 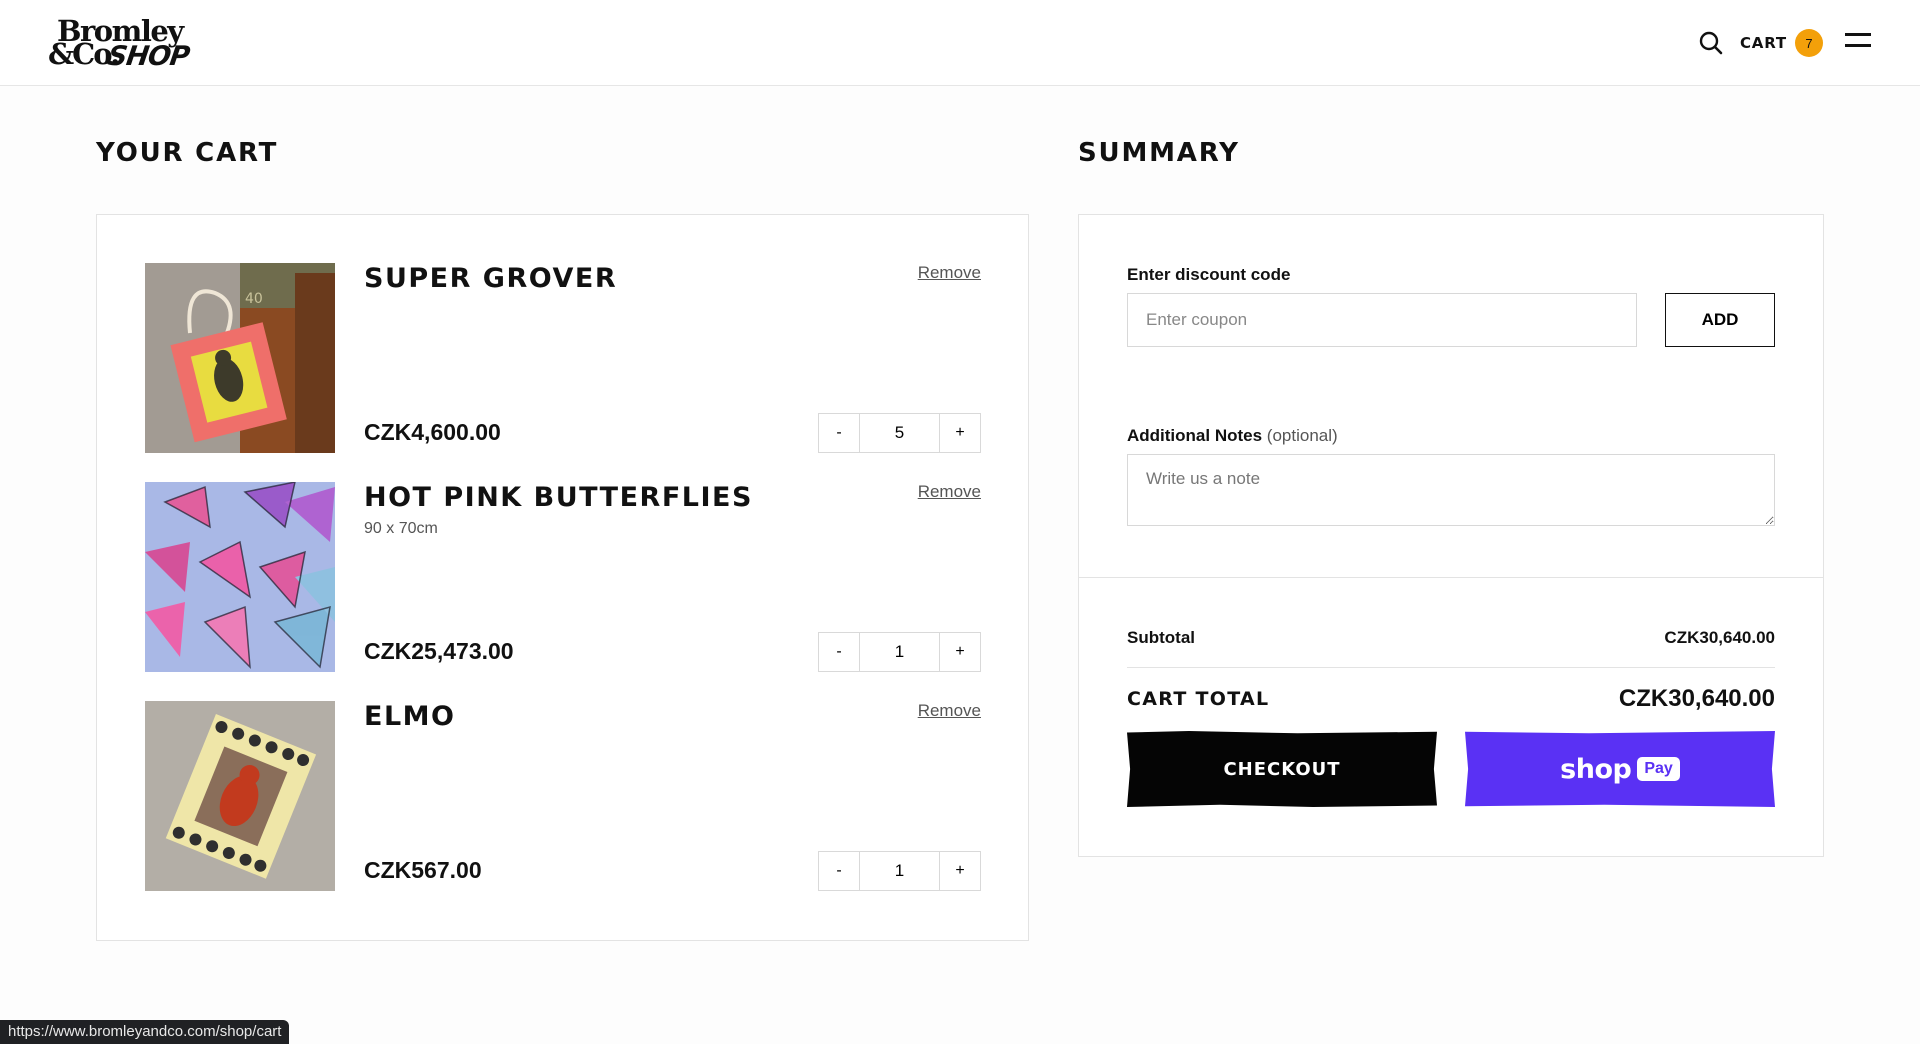 What do you see at coordinates (563, 358) in the screenshot?
I see `cart-item: 40 SUPER GROVER Remove CZK4,600.00 - +` at bounding box center [563, 358].